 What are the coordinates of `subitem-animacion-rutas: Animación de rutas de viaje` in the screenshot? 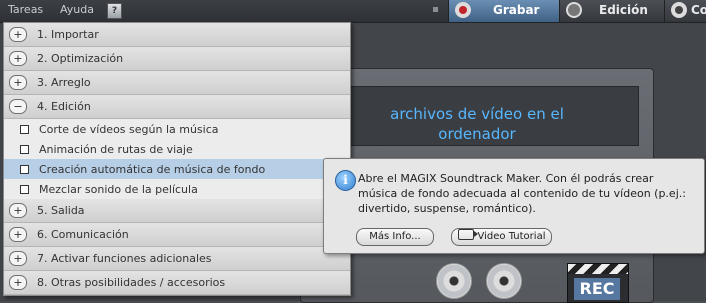 It's located at (177, 149).